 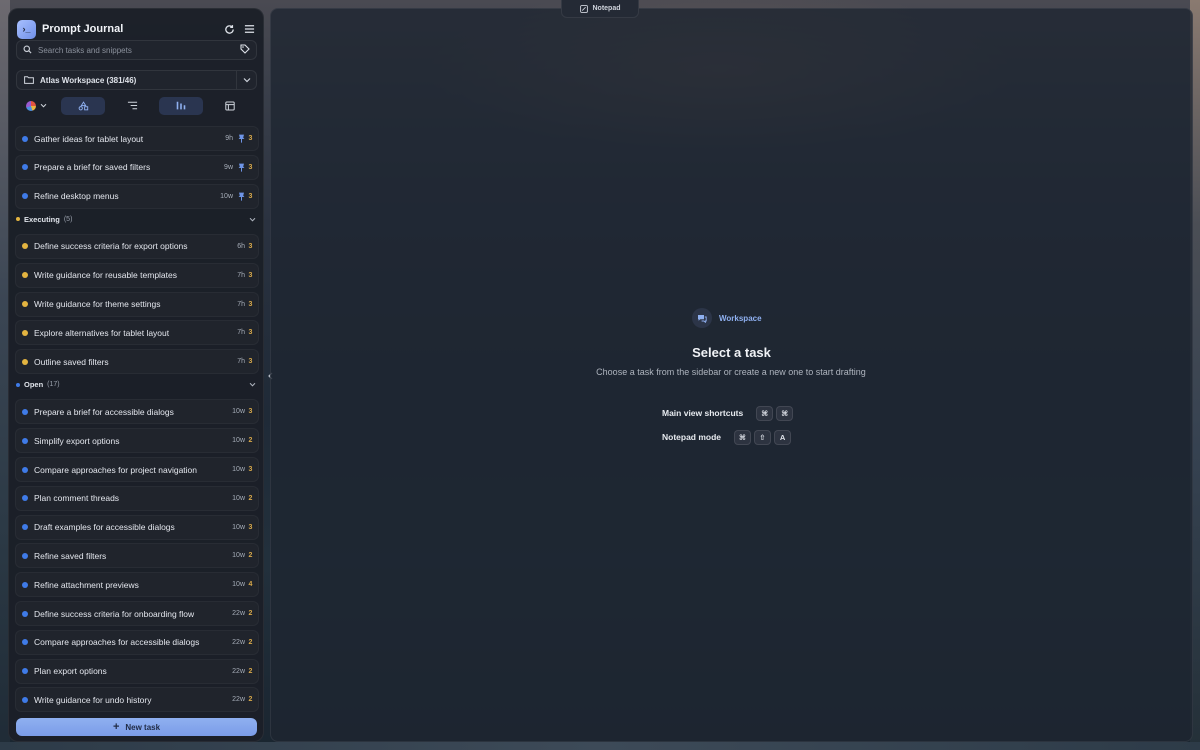 What do you see at coordinates (138, 385) in the screenshot?
I see `group-header-open: Open (17)` at bounding box center [138, 385].